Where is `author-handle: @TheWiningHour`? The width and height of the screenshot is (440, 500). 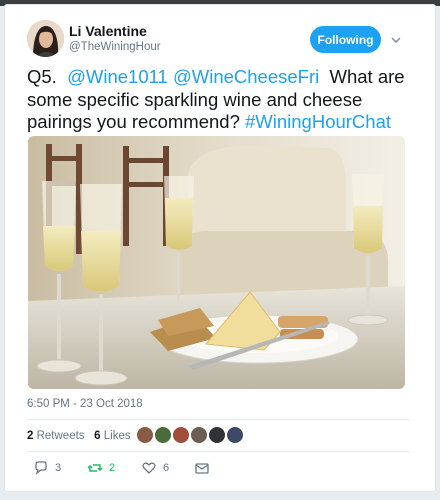
author-handle: @TheWiningHour is located at coordinates (115, 47).